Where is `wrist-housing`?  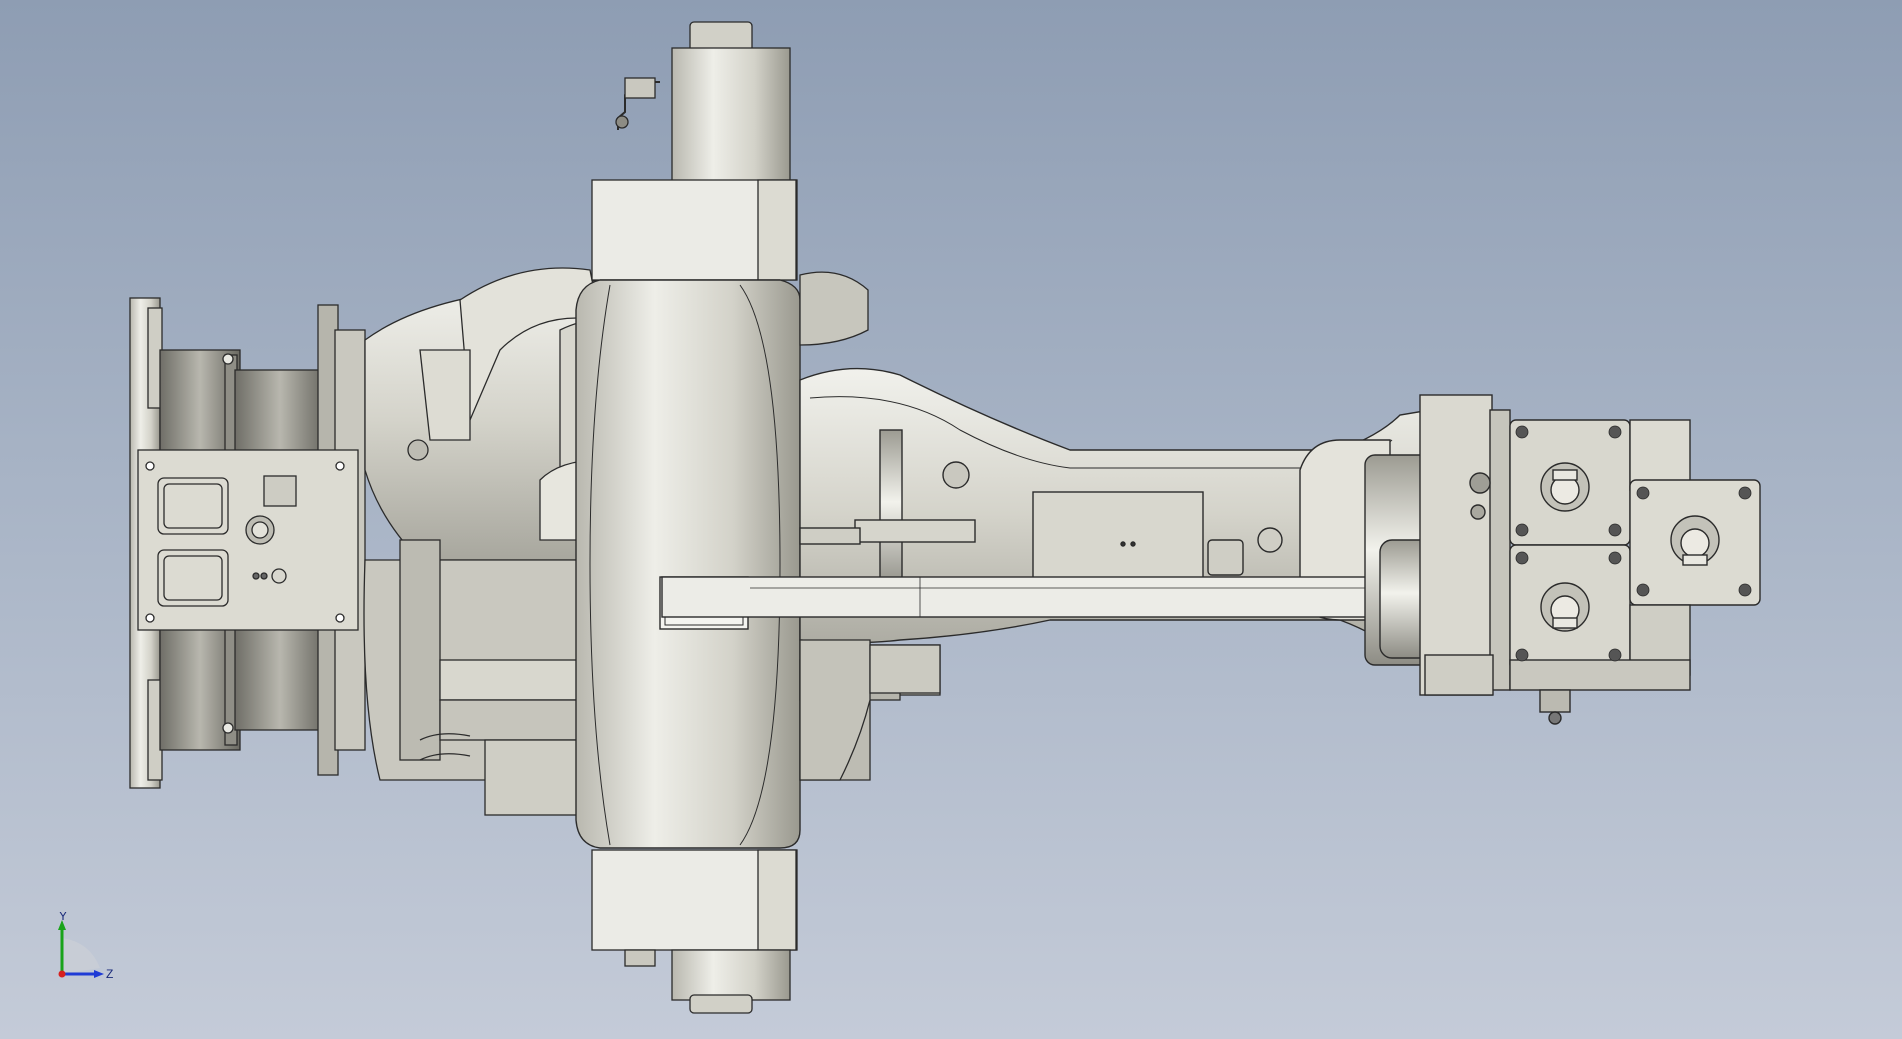 wrist-housing is located at coordinates (1635, 572).